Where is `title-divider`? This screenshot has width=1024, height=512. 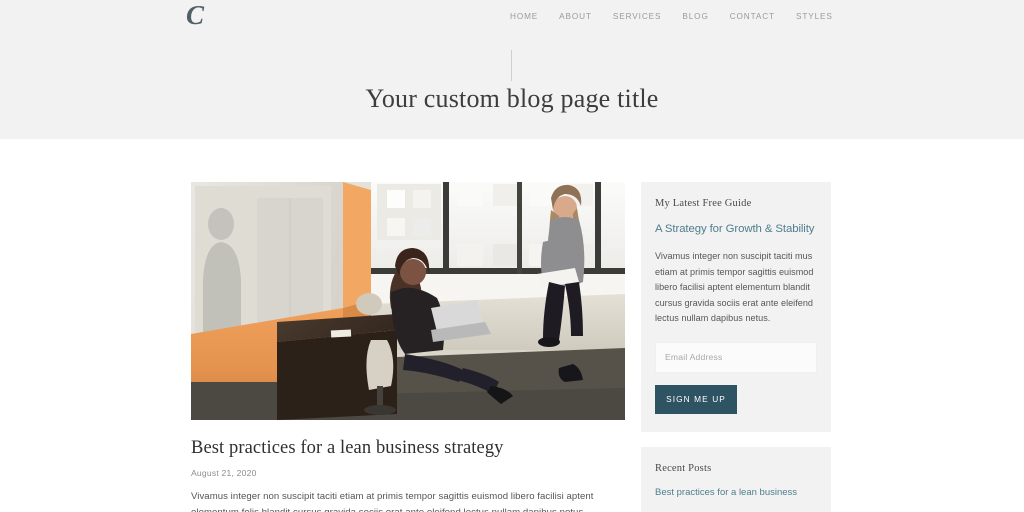
title-divider is located at coordinates (511, 65).